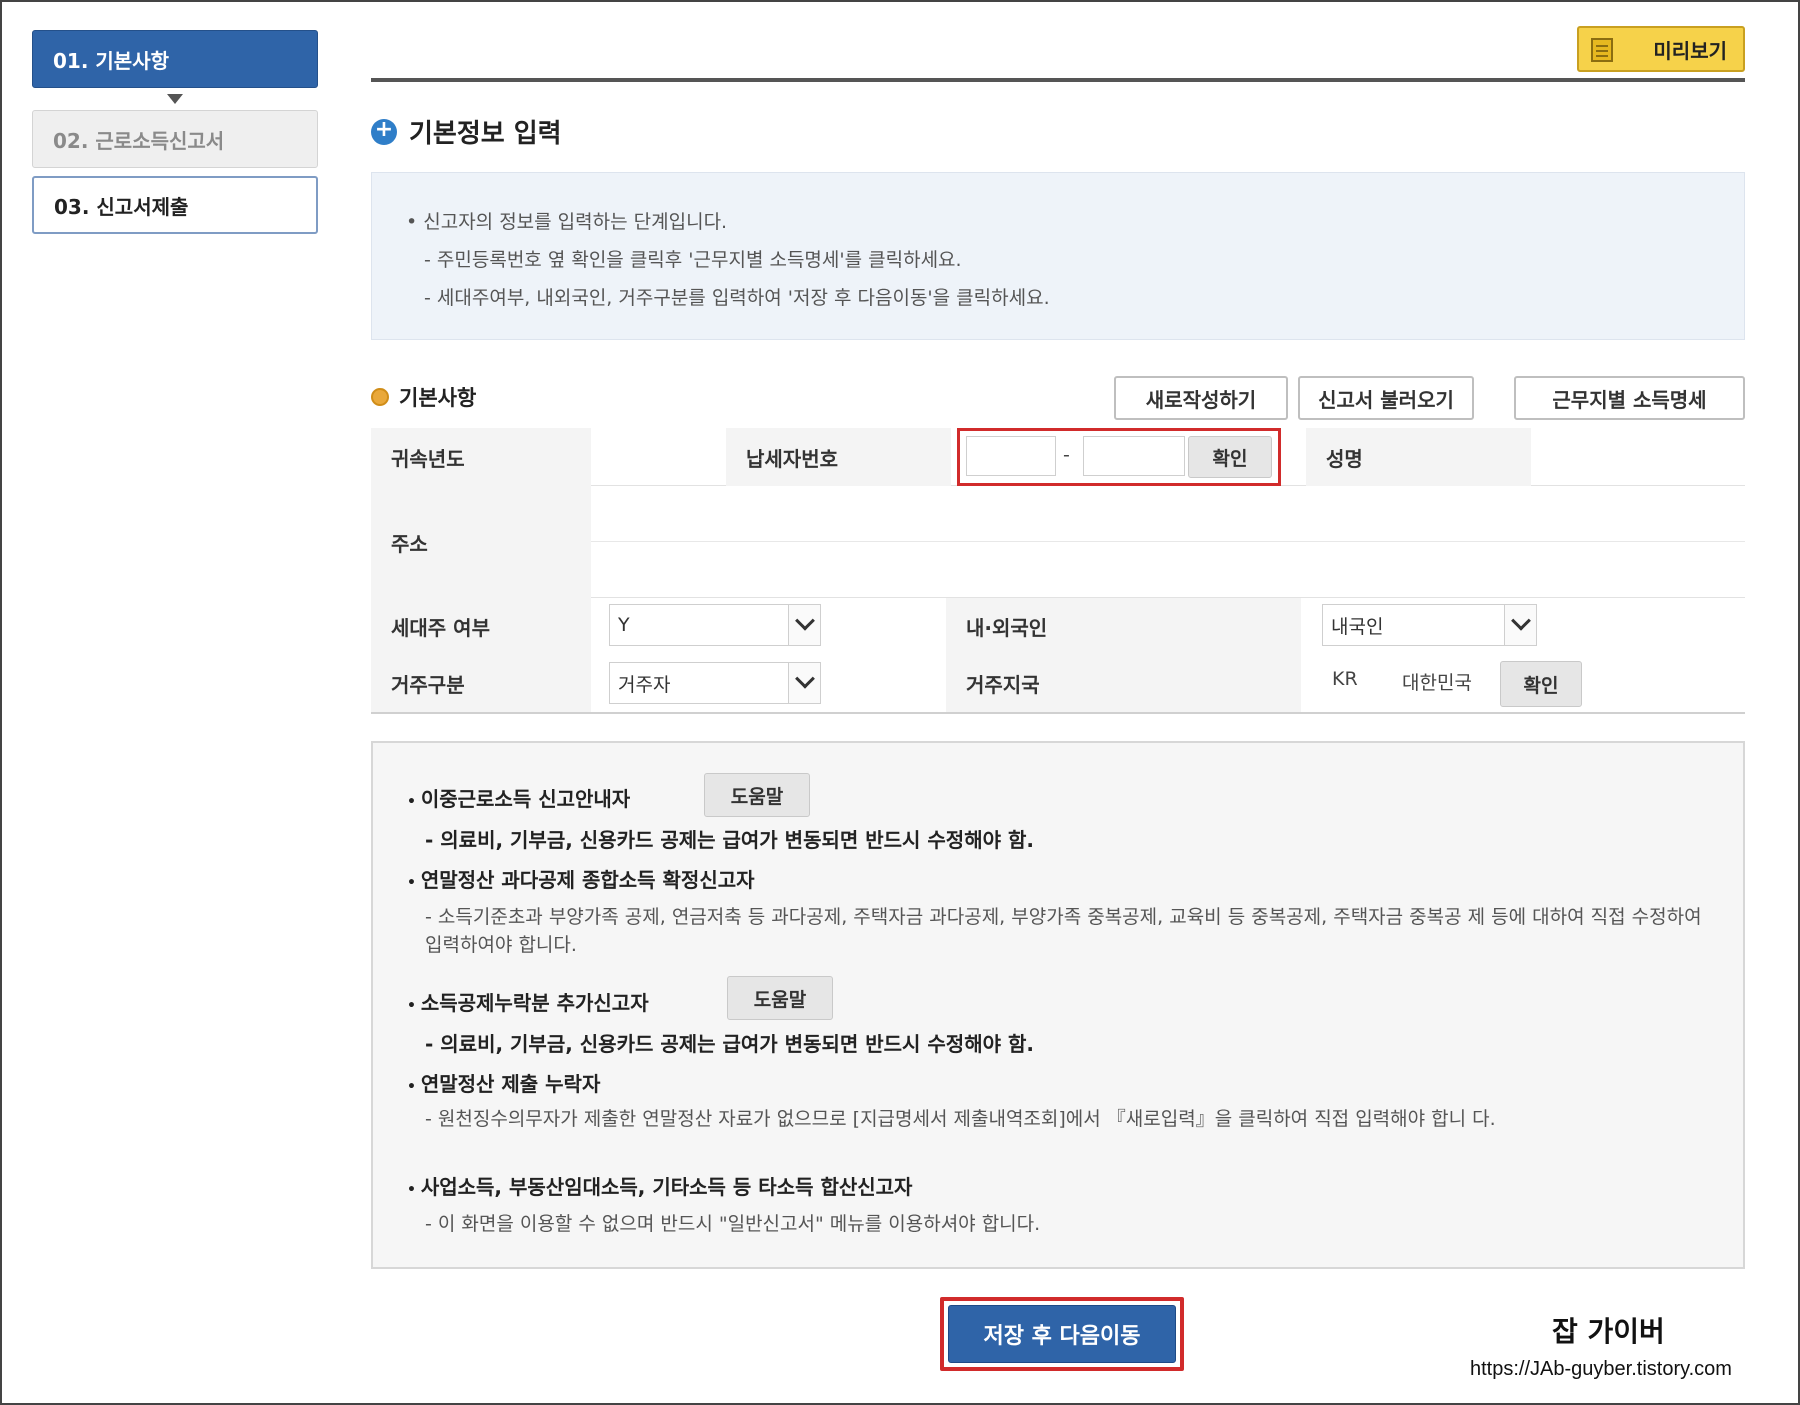 The width and height of the screenshot is (1800, 1405). What do you see at coordinates (660, 1185) in the screenshot?
I see `note-heading-5: 사업소득, 부동산임대소득, 기타소득 등 타소득 합산신고자` at bounding box center [660, 1185].